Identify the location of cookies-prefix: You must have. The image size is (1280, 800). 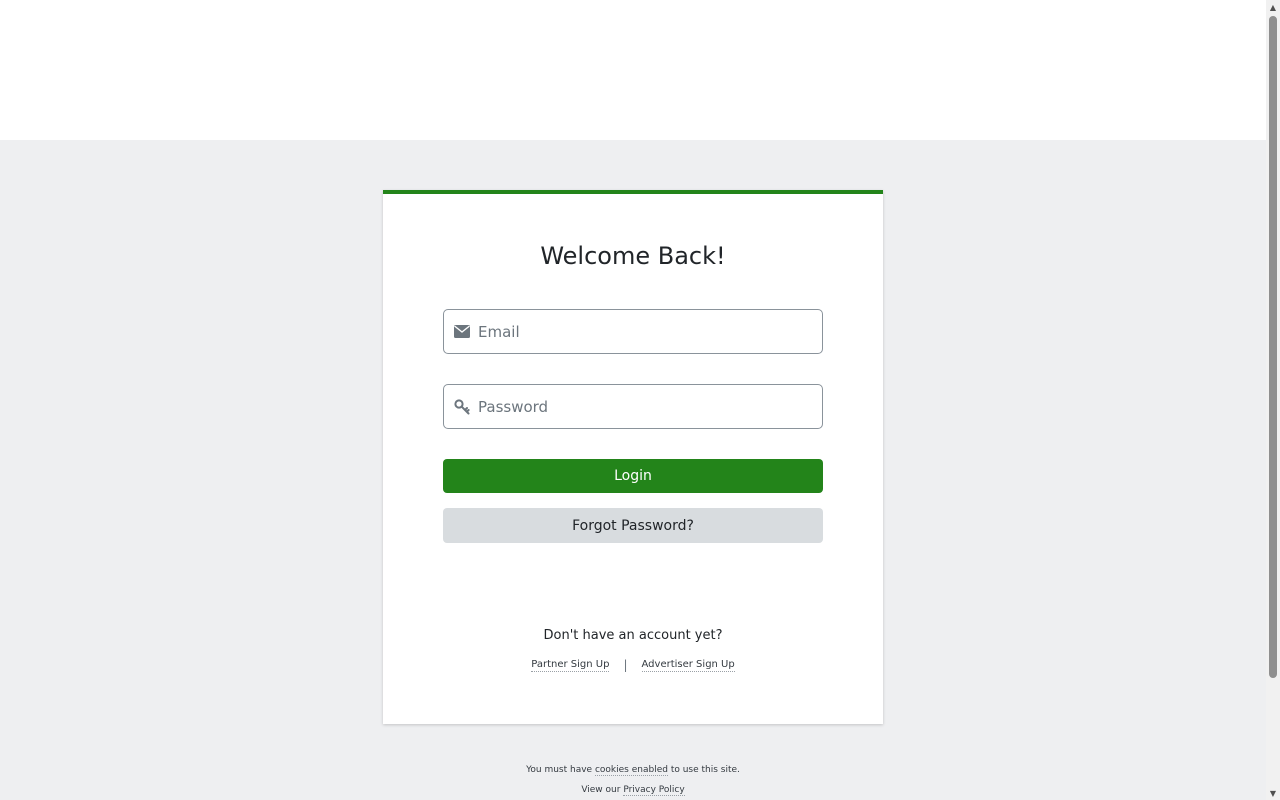
(559, 770).